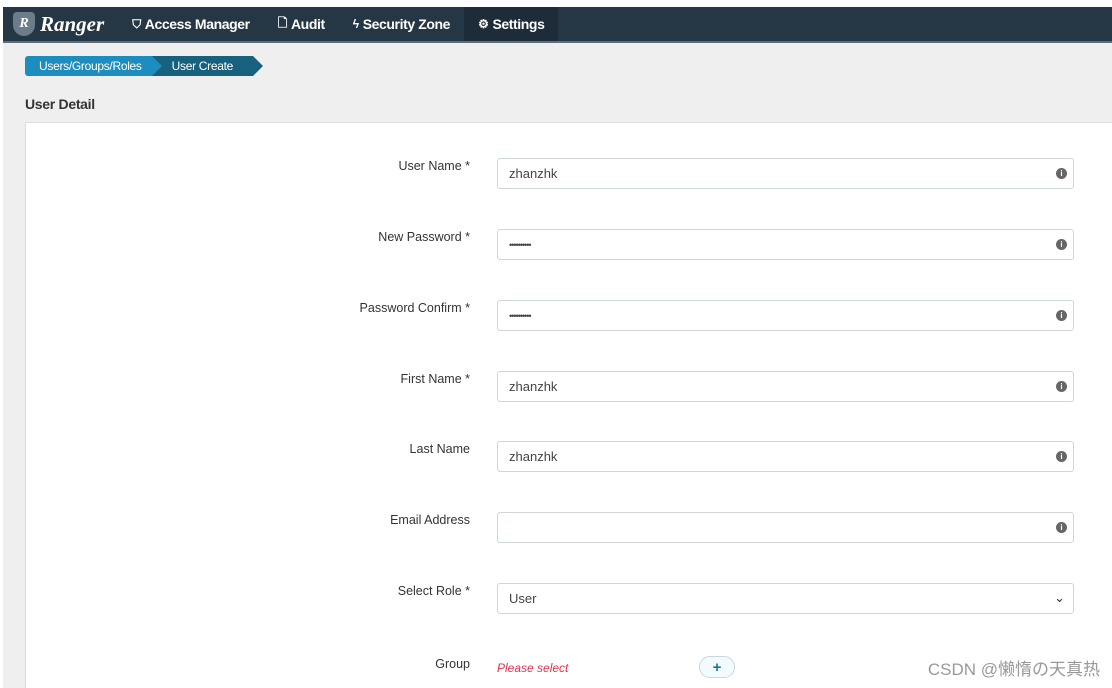 The image size is (1112, 688). Describe the element at coordinates (1059, 597) in the screenshot. I see `chevron-down-icon: ⌄` at that location.